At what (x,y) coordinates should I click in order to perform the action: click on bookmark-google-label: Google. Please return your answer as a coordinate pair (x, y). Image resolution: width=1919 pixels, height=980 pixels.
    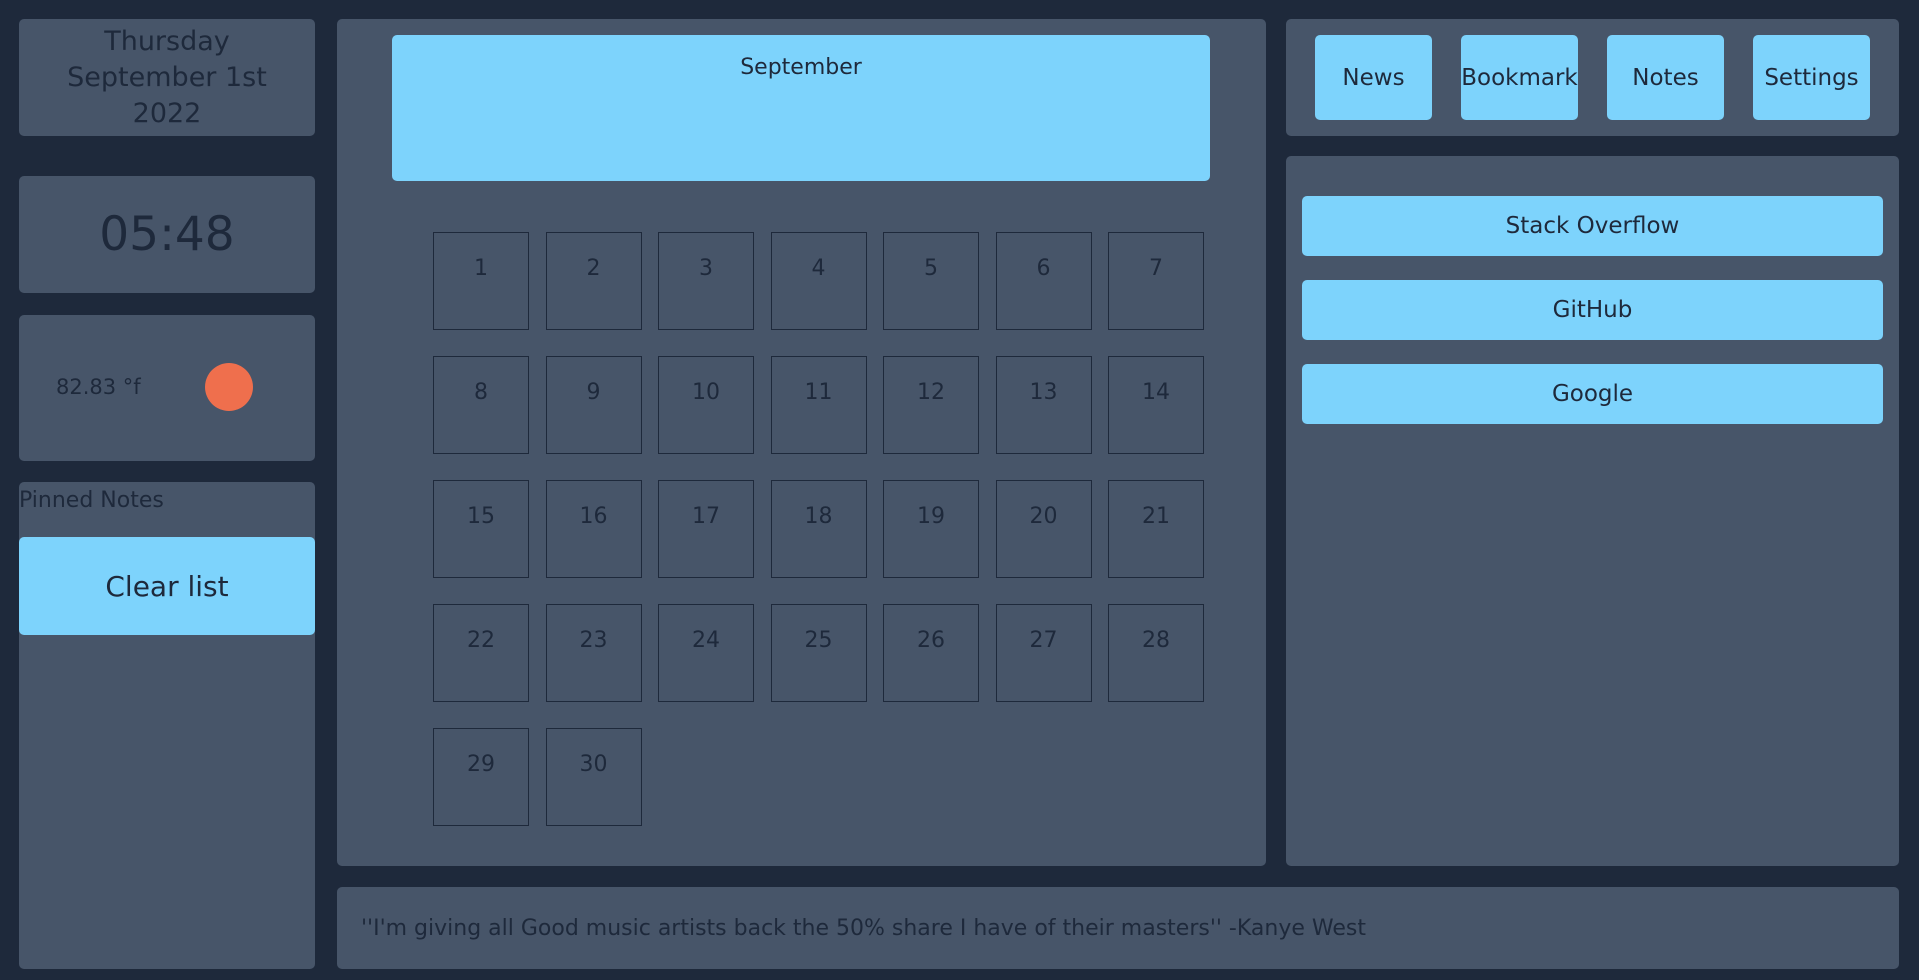
    Looking at the image, I should click on (1592, 394).